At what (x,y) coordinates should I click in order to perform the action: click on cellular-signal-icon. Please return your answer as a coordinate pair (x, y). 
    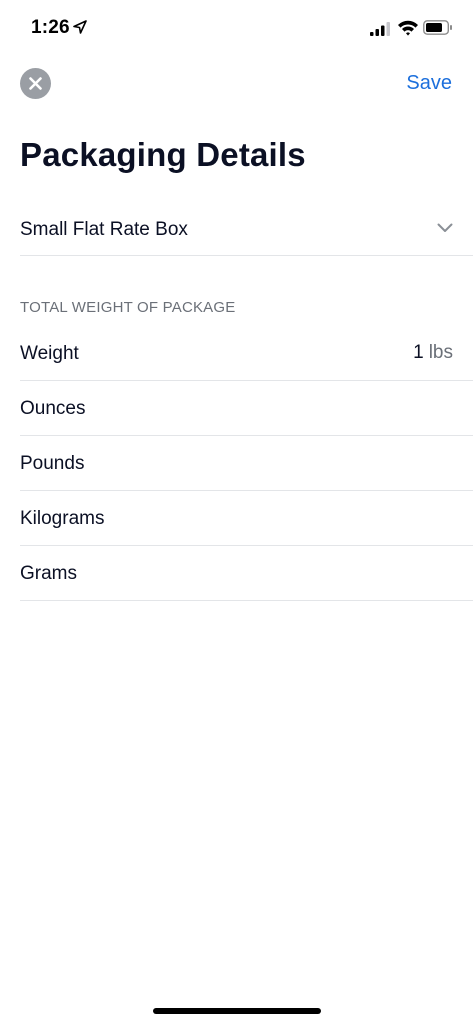
    Looking at the image, I should click on (380, 29).